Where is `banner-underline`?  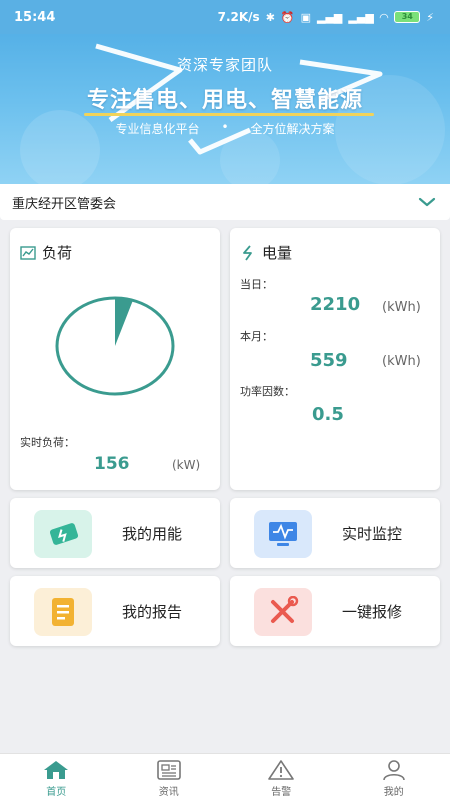
banner-underline is located at coordinates (229, 114).